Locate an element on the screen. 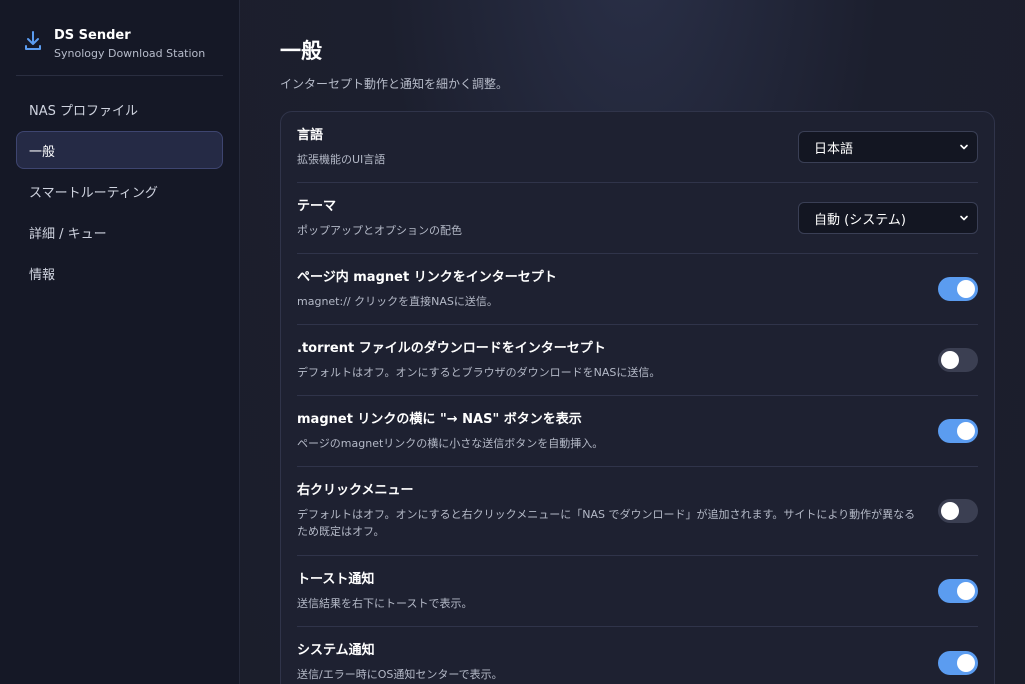 The image size is (1025, 684). setting-title: magnet リンクの横に "→ NAS" ボタンを表示 is located at coordinates (439, 419).